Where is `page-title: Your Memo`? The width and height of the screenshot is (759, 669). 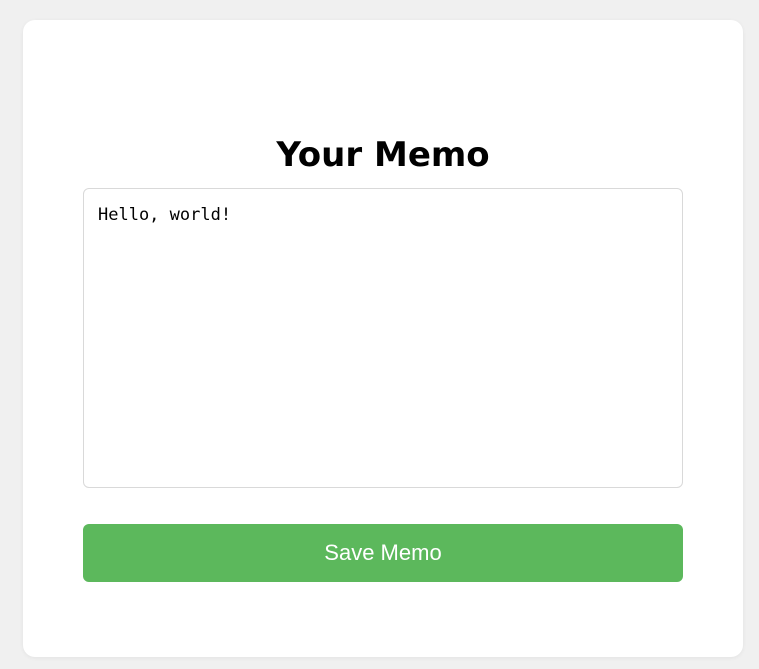 page-title: Your Memo is located at coordinates (383, 155).